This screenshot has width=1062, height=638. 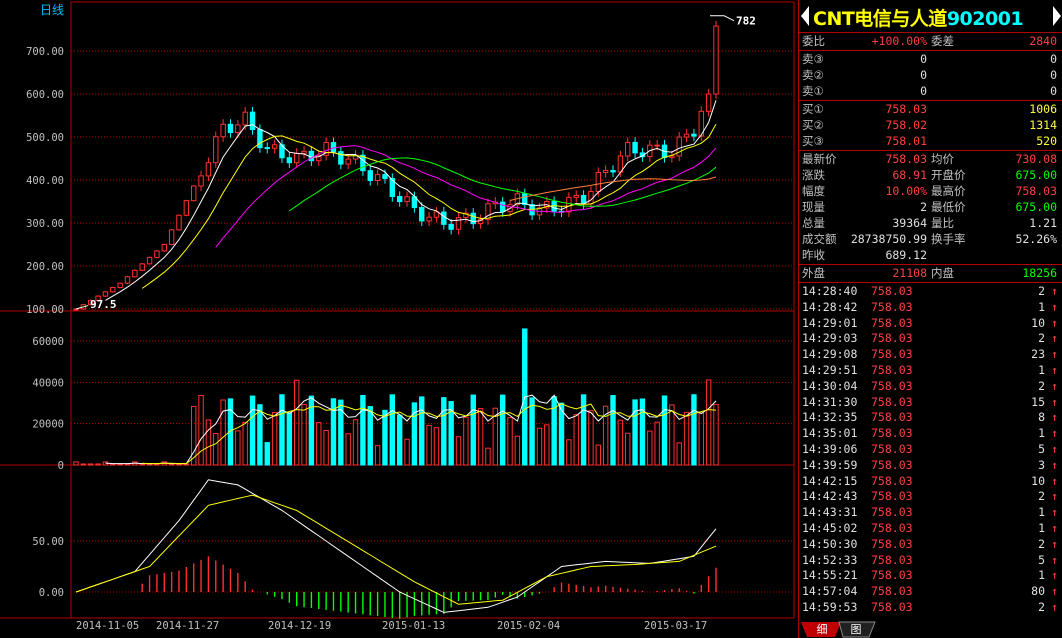 What do you see at coordinates (930, 402) in the screenshot?
I see `tick-row: 14:31:30 758.03 15 ↑` at bounding box center [930, 402].